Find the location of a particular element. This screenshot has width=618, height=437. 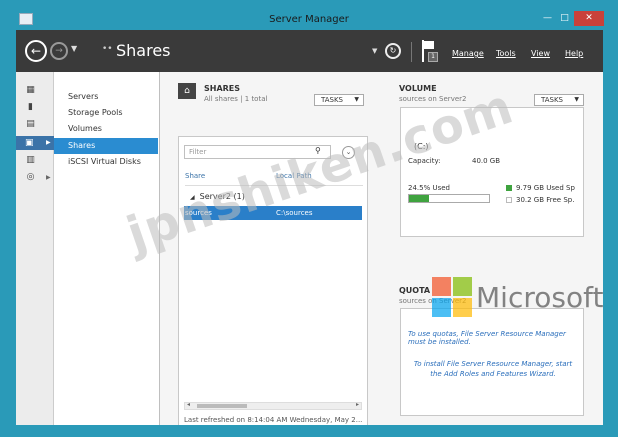

horizontal-scrollbar: ◂ ▸ is located at coordinates (273, 405).